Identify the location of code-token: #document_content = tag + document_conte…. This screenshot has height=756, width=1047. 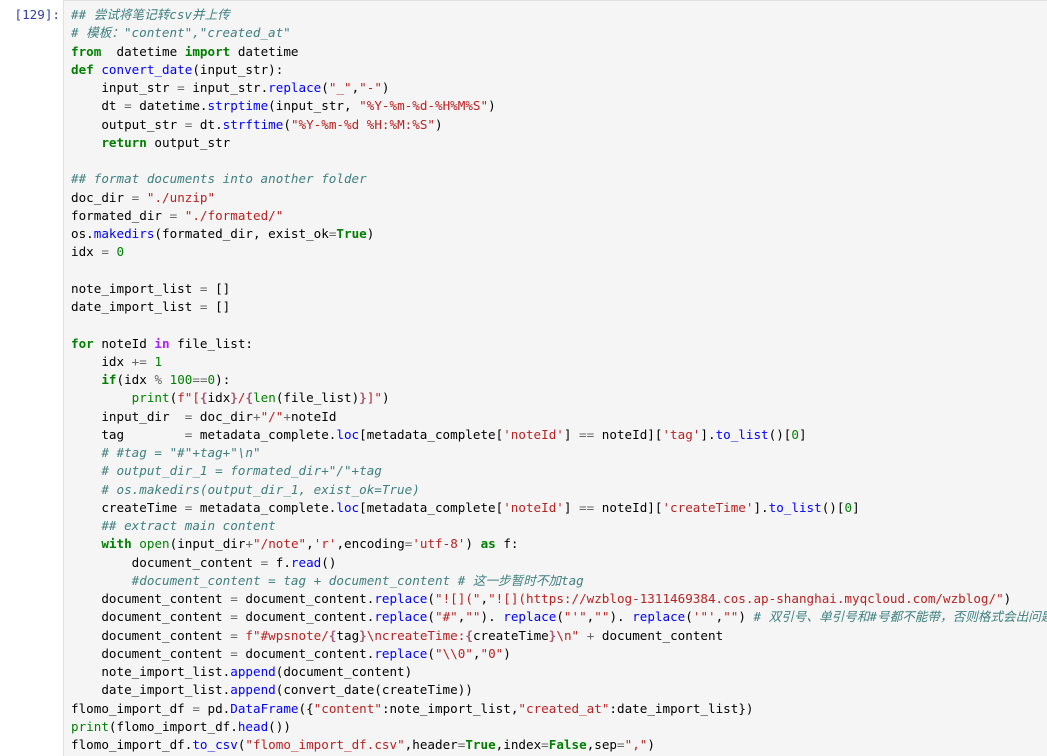
(357, 580).